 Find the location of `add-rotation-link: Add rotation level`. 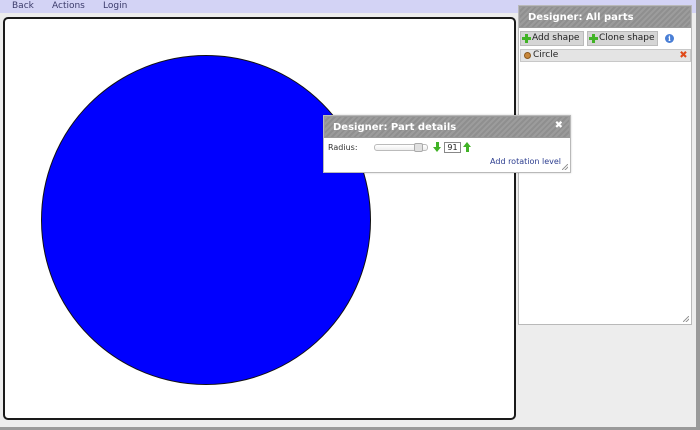

add-rotation-link: Add rotation level is located at coordinates (525, 161).